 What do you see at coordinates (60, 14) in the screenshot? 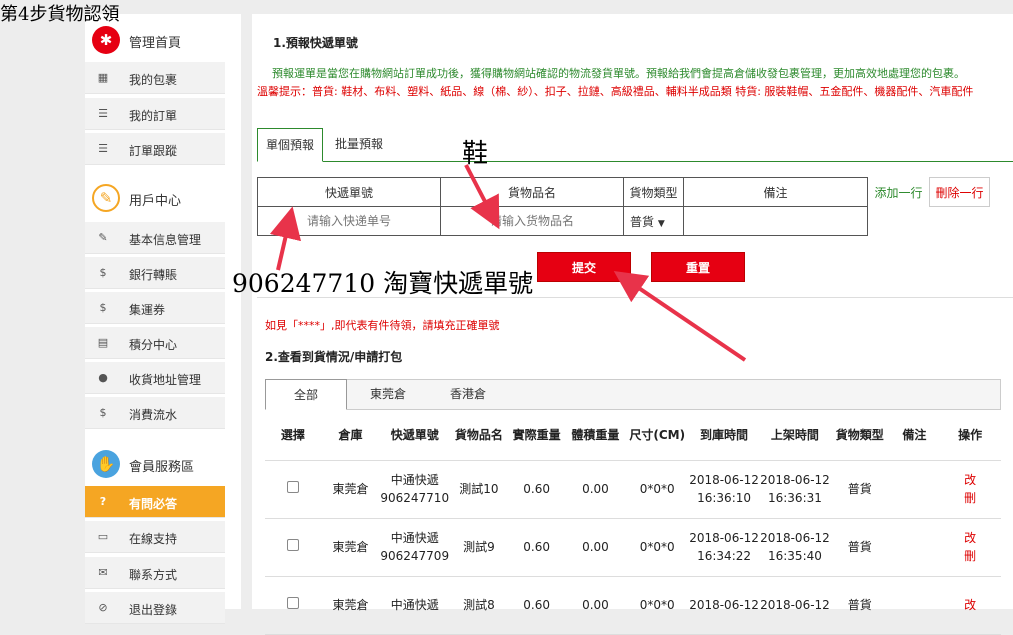
I see `step-title: 第4步貨物認領` at bounding box center [60, 14].